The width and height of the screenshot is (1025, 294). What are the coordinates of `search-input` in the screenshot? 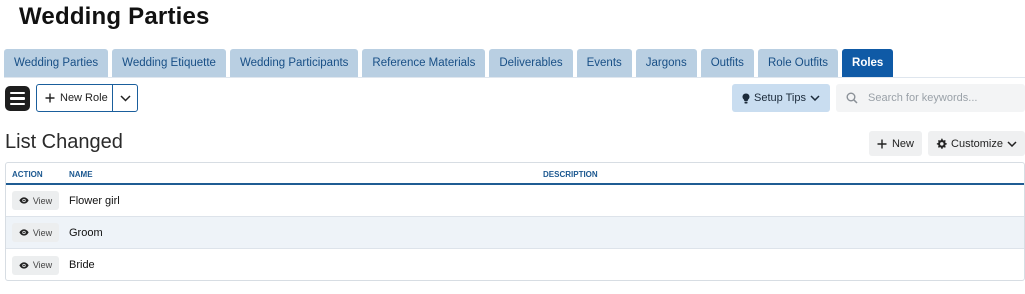 It's located at (938, 98).